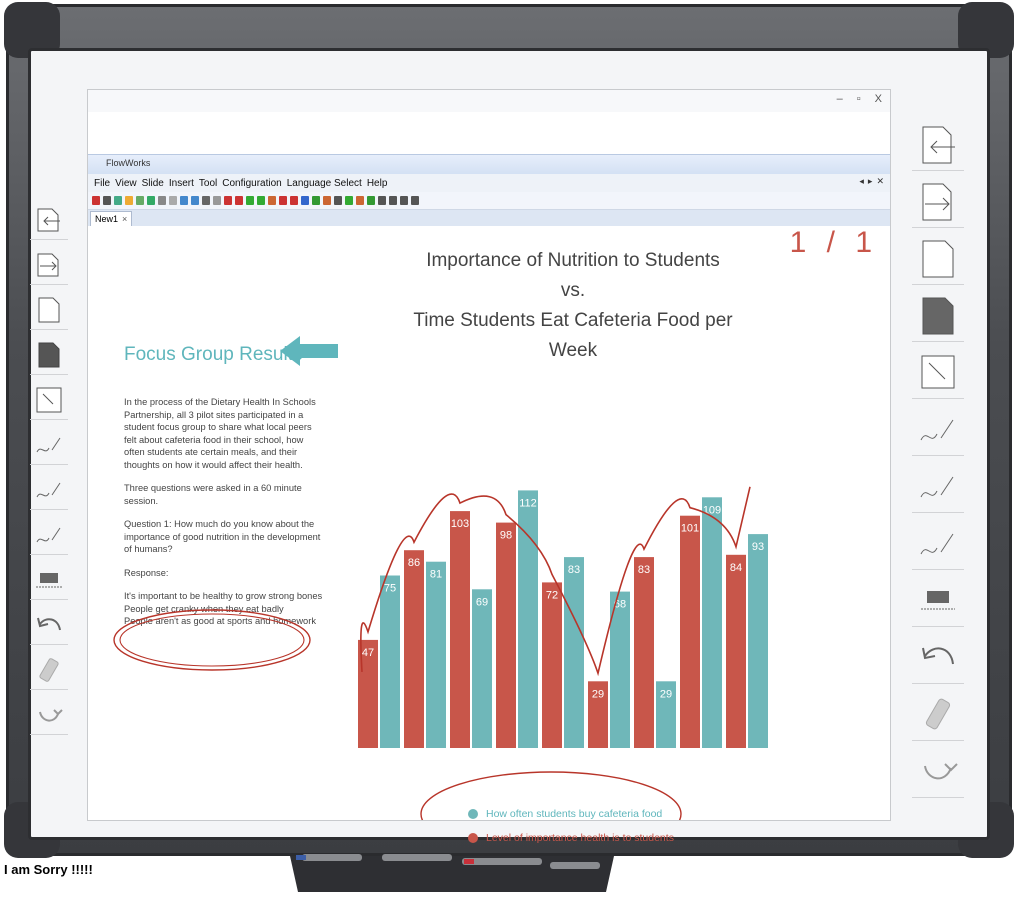  I want to click on pen-blue, so click(332, 857).